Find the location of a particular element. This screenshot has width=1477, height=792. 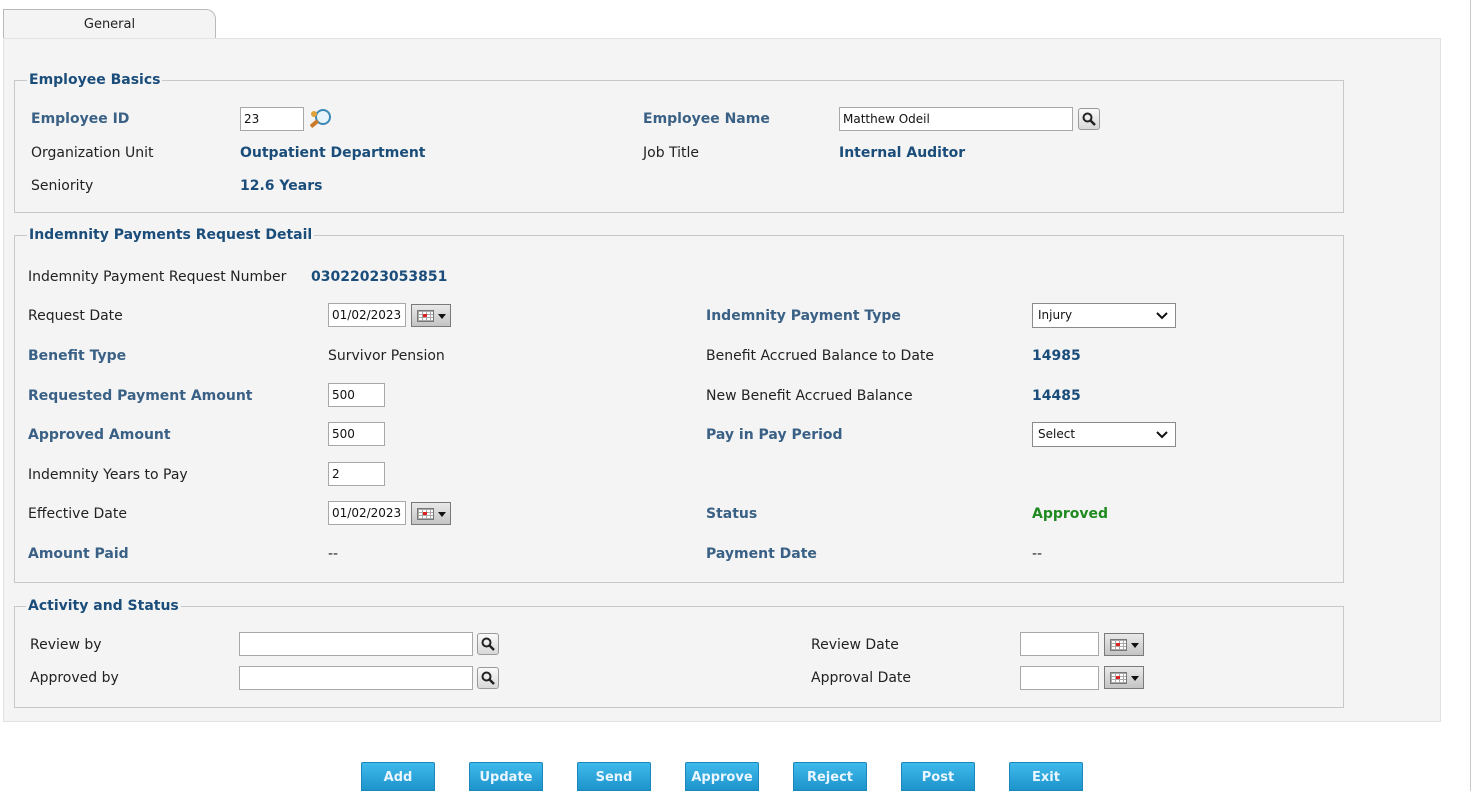

request-date-calendar-icon is located at coordinates (431, 315).